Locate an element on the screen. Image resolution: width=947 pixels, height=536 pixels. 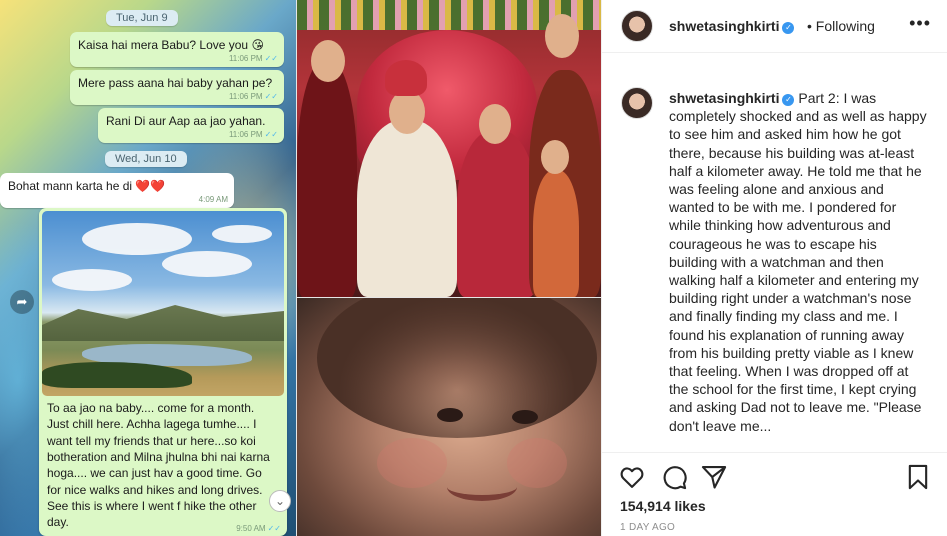
message-text: Bohat mann karta he di ❤️❤️ is located at coordinates (87, 186).